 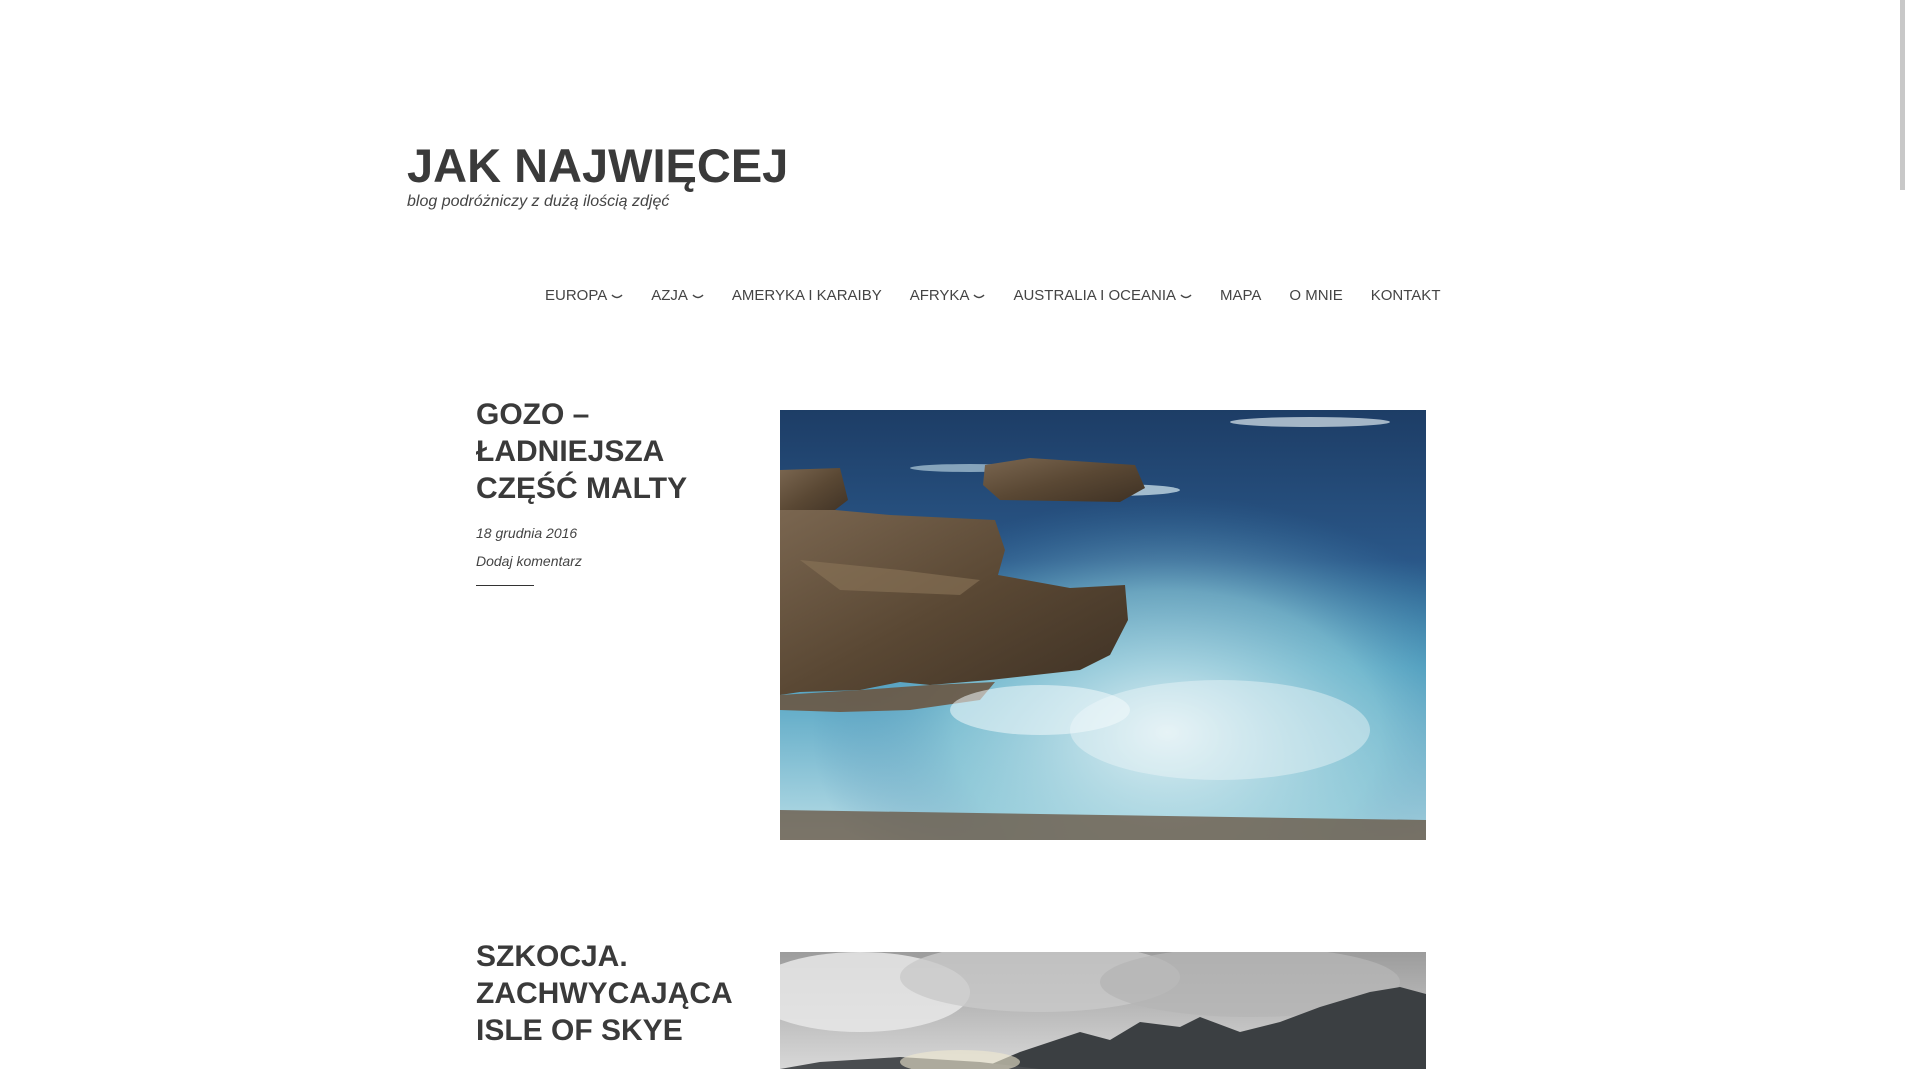 I want to click on nav-item-label: AMERYKA I KARAIBY, so click(x=806, y=295).